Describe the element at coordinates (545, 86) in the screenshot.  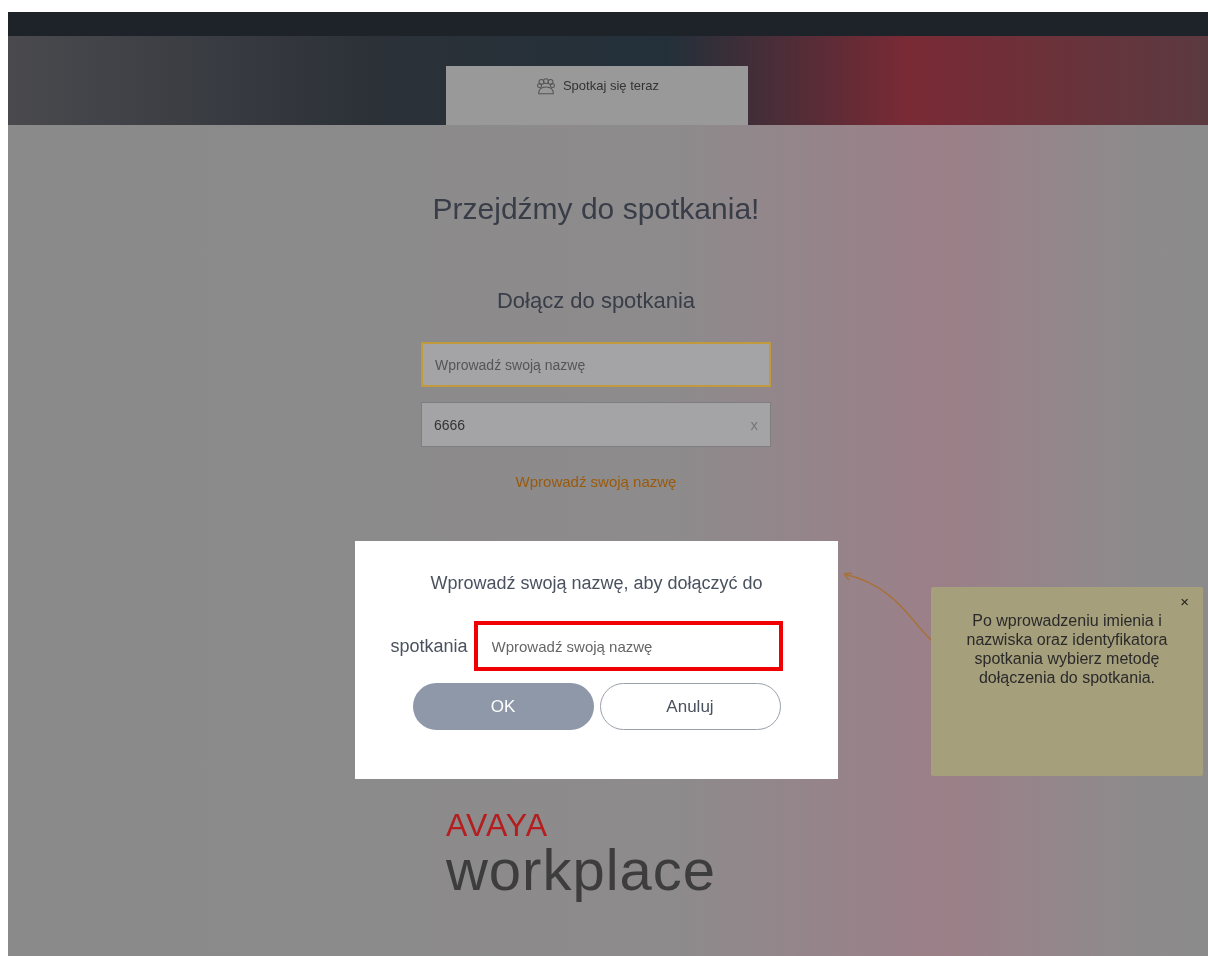
I see `people-icon` at that location.